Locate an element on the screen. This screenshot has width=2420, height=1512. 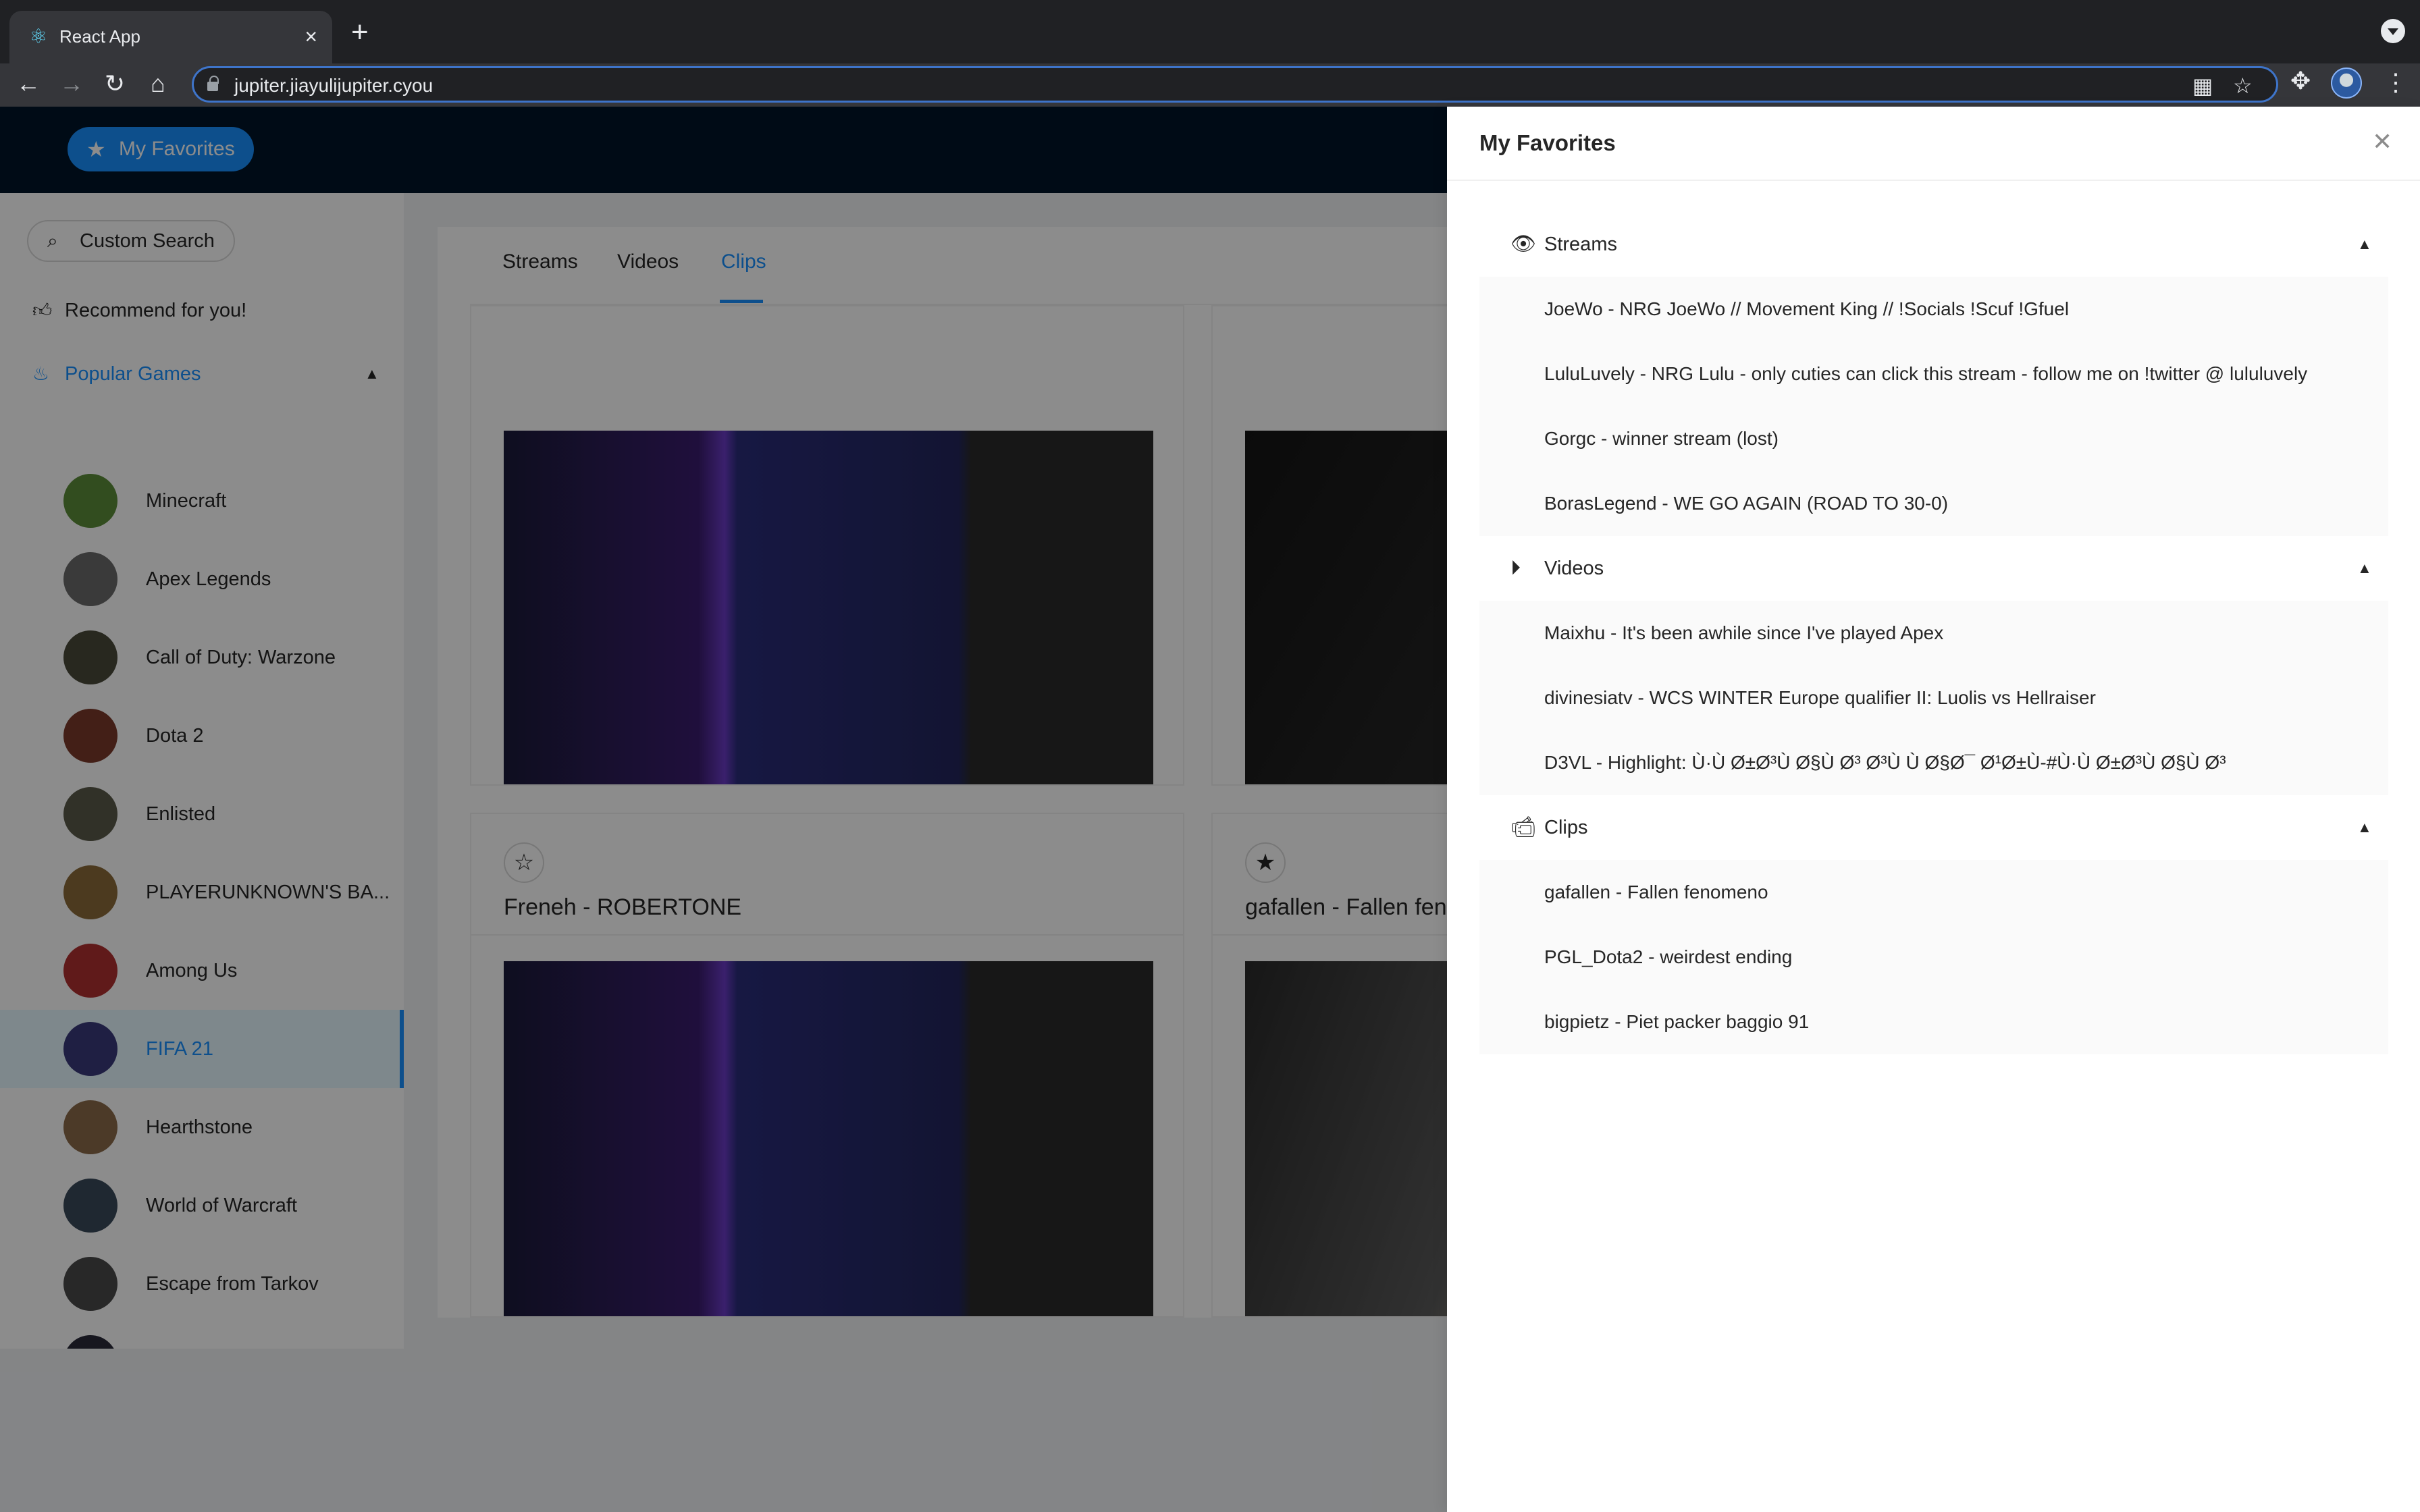
close-tab-icon: × is located at coordinates (311, 36).